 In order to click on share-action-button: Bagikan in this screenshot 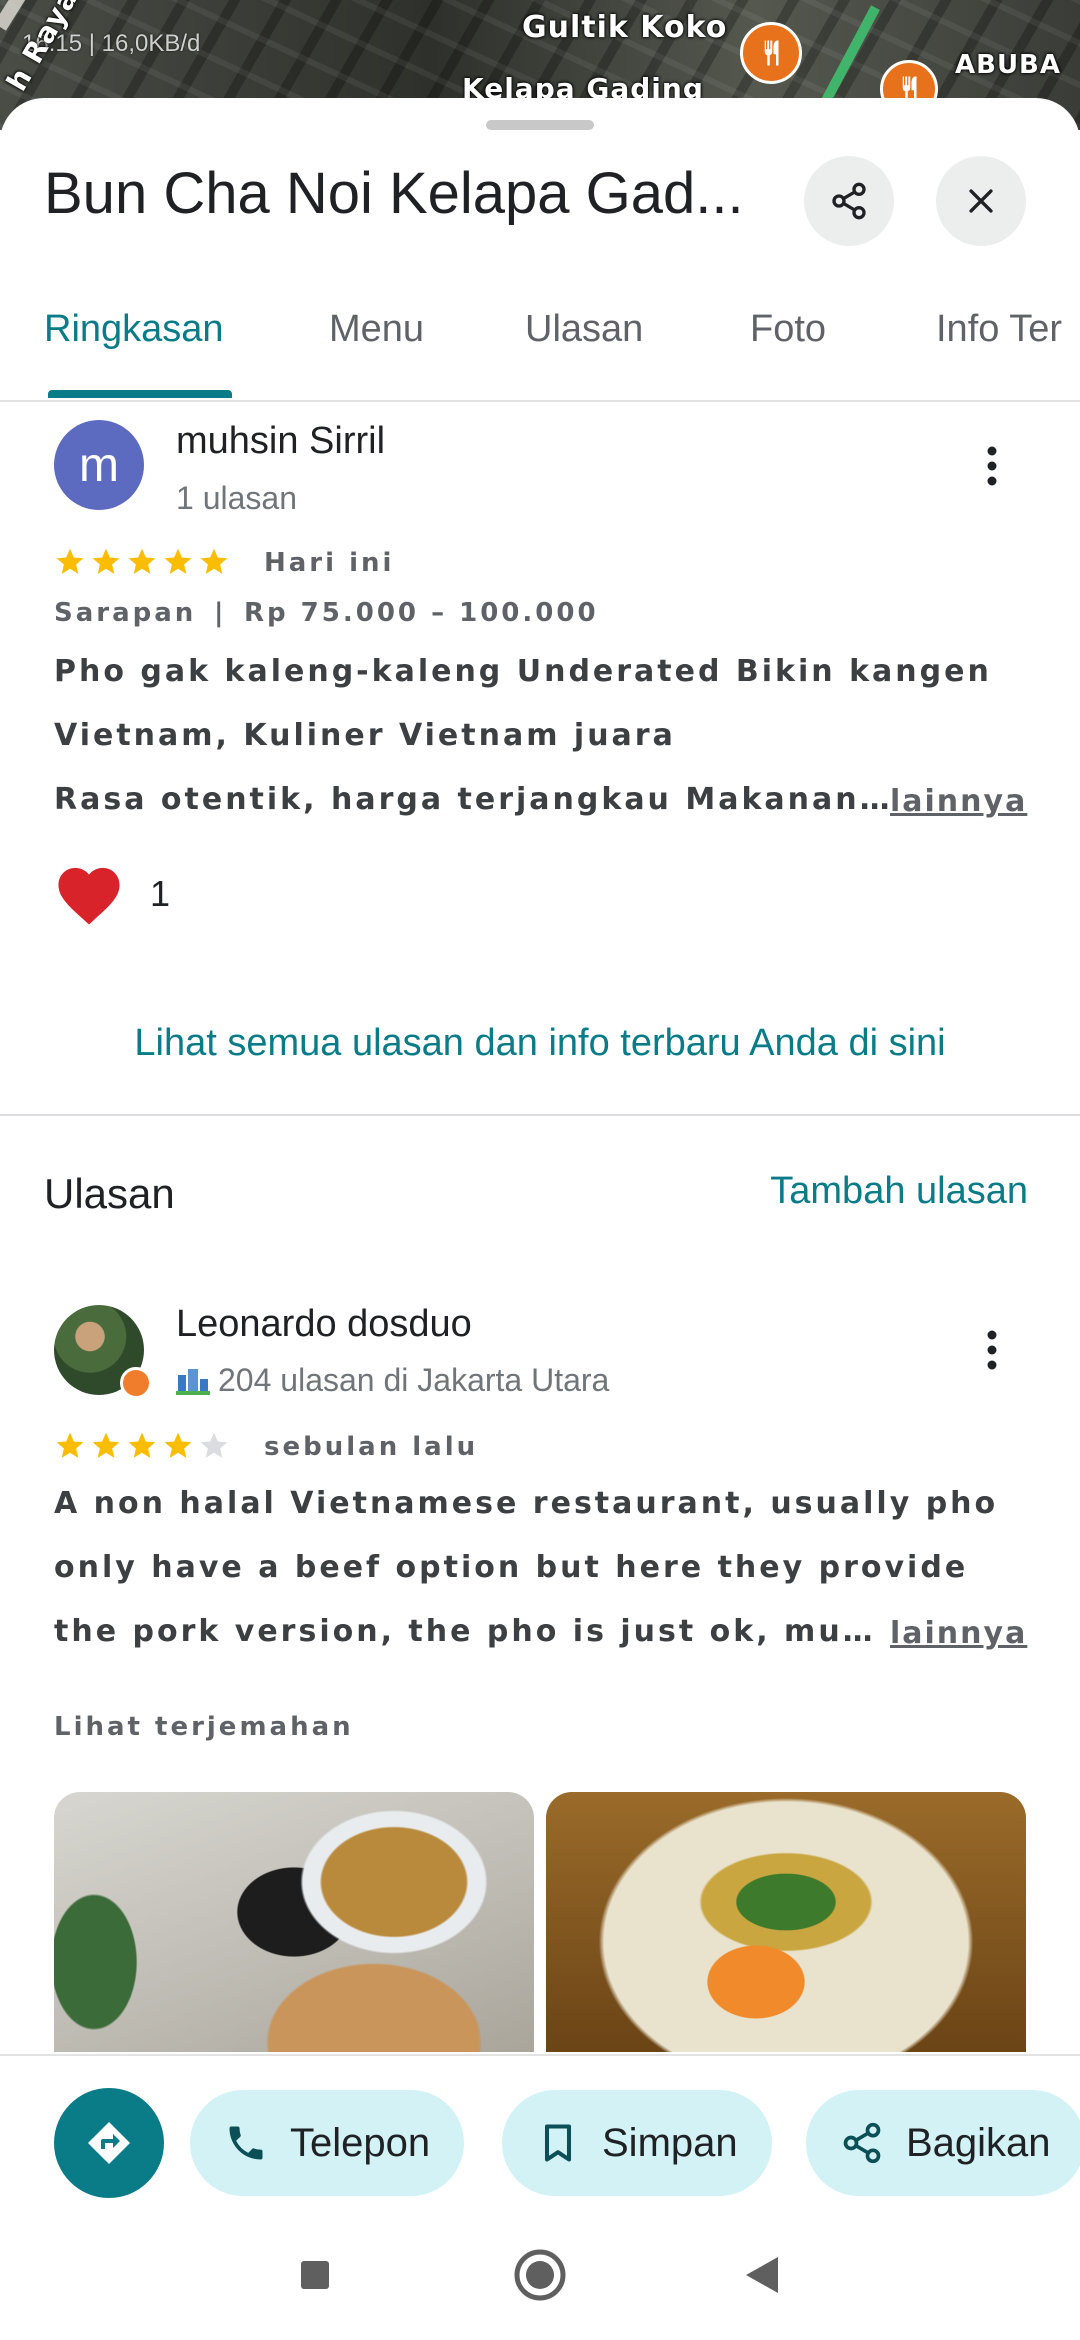, I will do `click(943, 2143)`.